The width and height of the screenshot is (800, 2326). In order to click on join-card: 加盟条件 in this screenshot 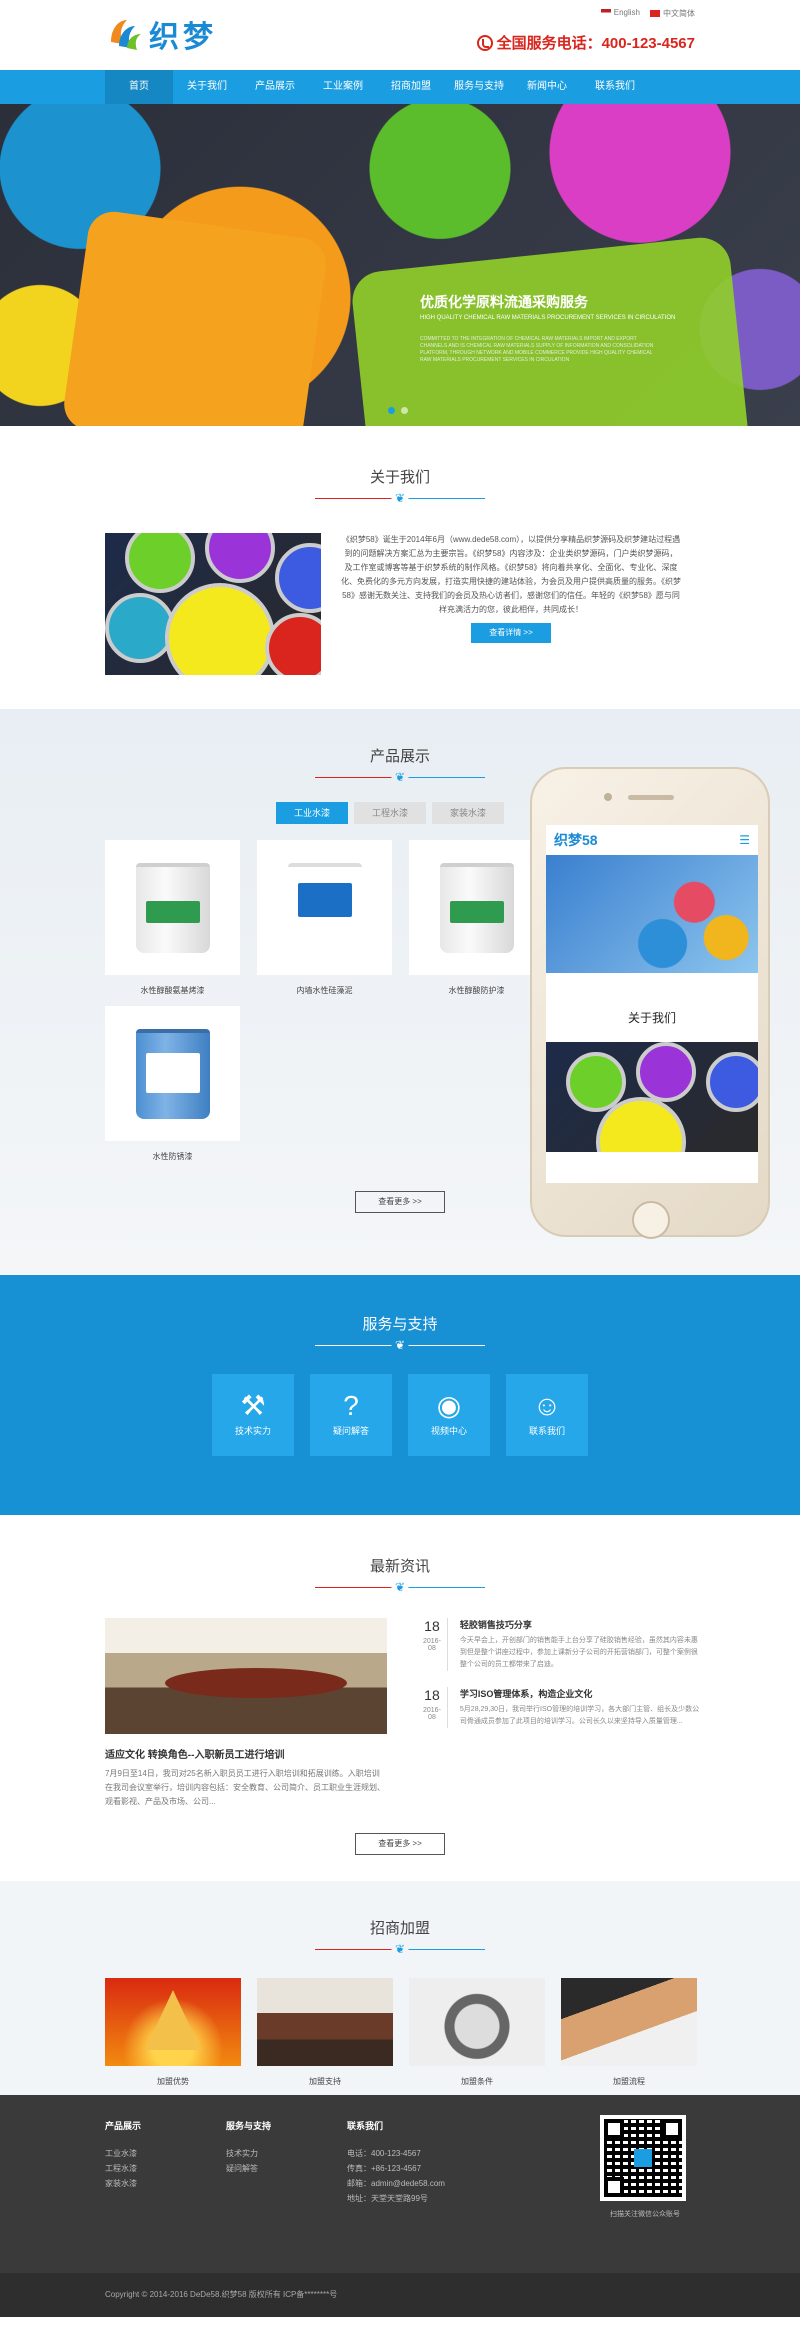, I will do `click(477, 2032)`.